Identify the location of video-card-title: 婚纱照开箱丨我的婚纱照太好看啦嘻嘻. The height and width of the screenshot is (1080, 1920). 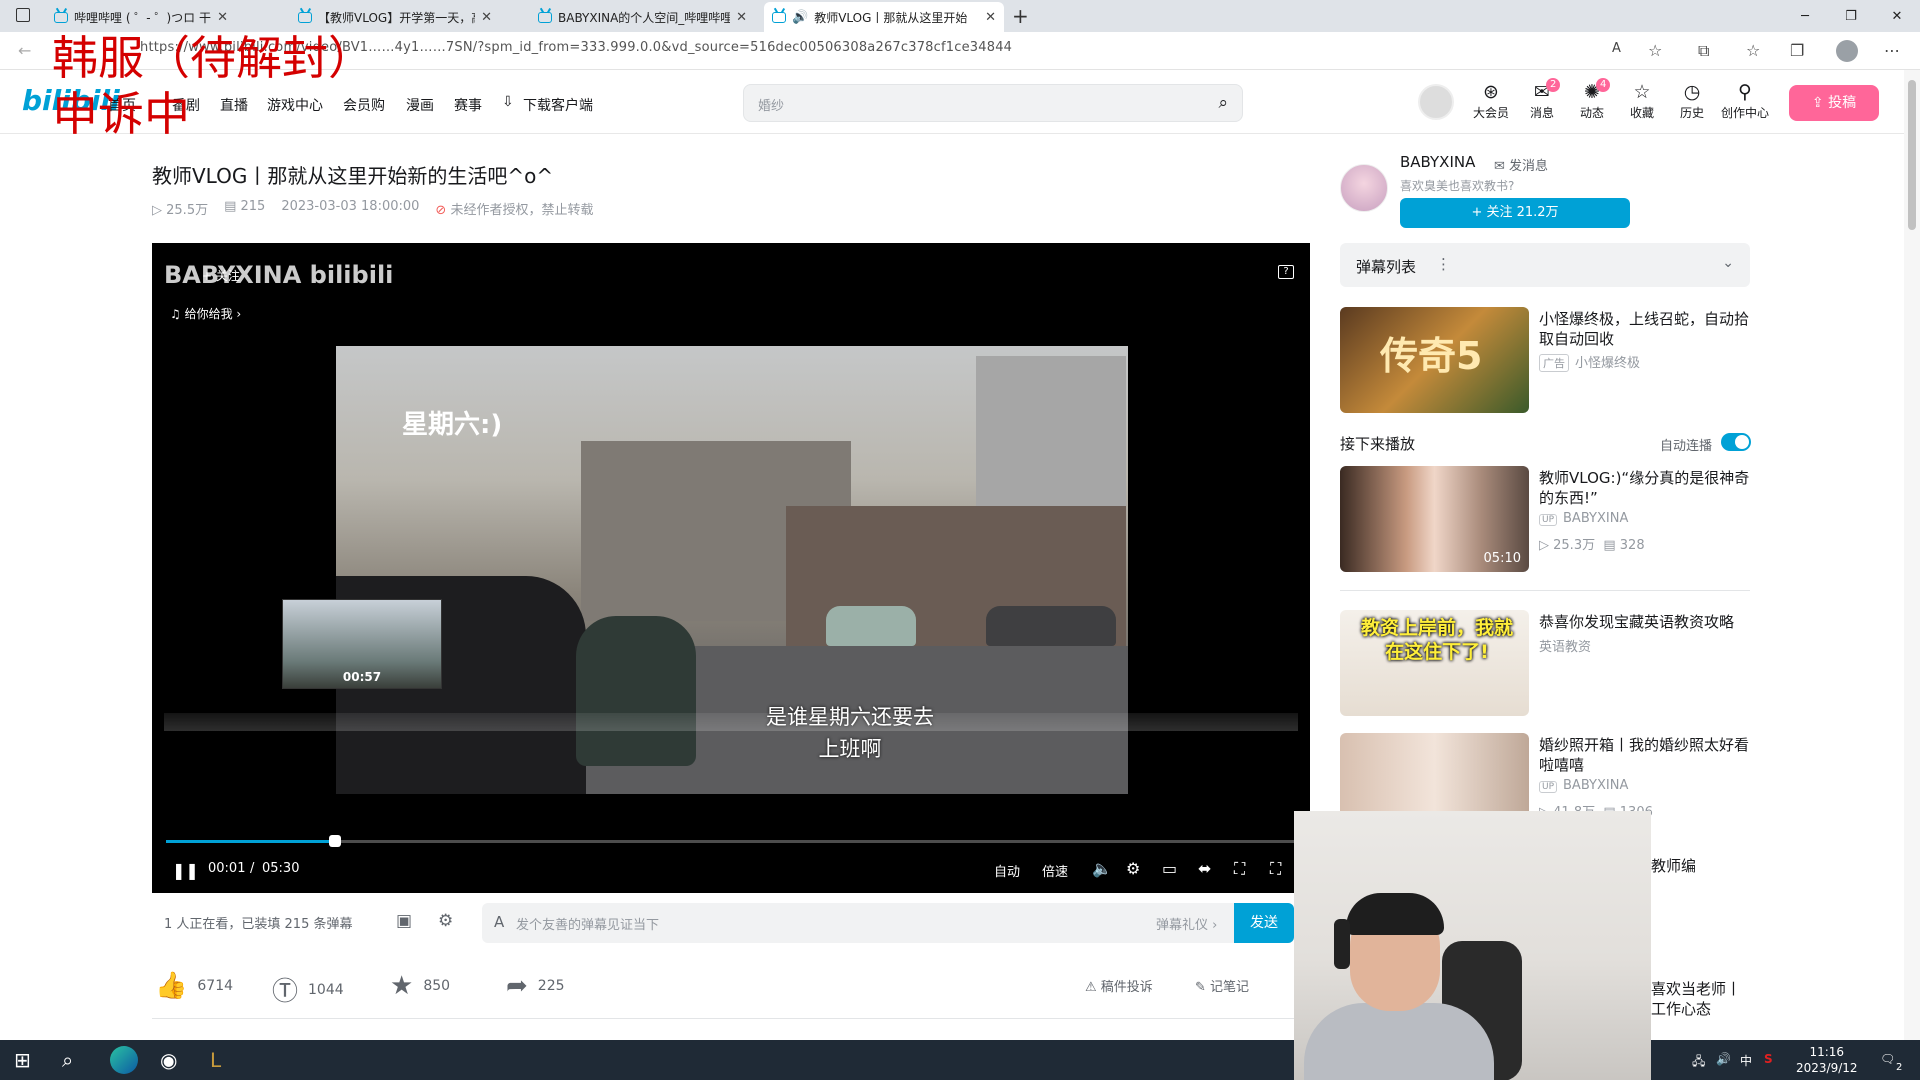
(1646, 755).